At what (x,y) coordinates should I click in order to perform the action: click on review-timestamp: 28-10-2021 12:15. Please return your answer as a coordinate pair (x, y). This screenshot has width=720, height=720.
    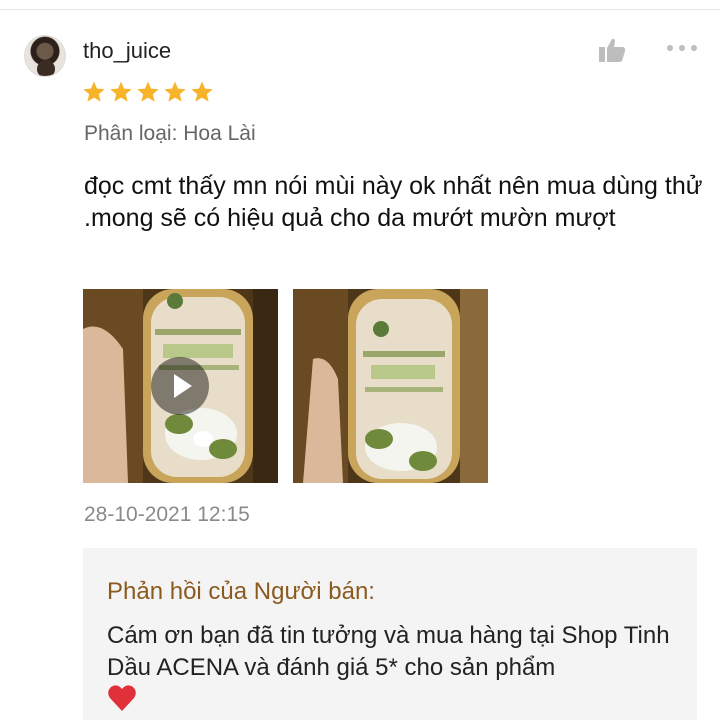
    Looking at the image, I should click on (167, 514).